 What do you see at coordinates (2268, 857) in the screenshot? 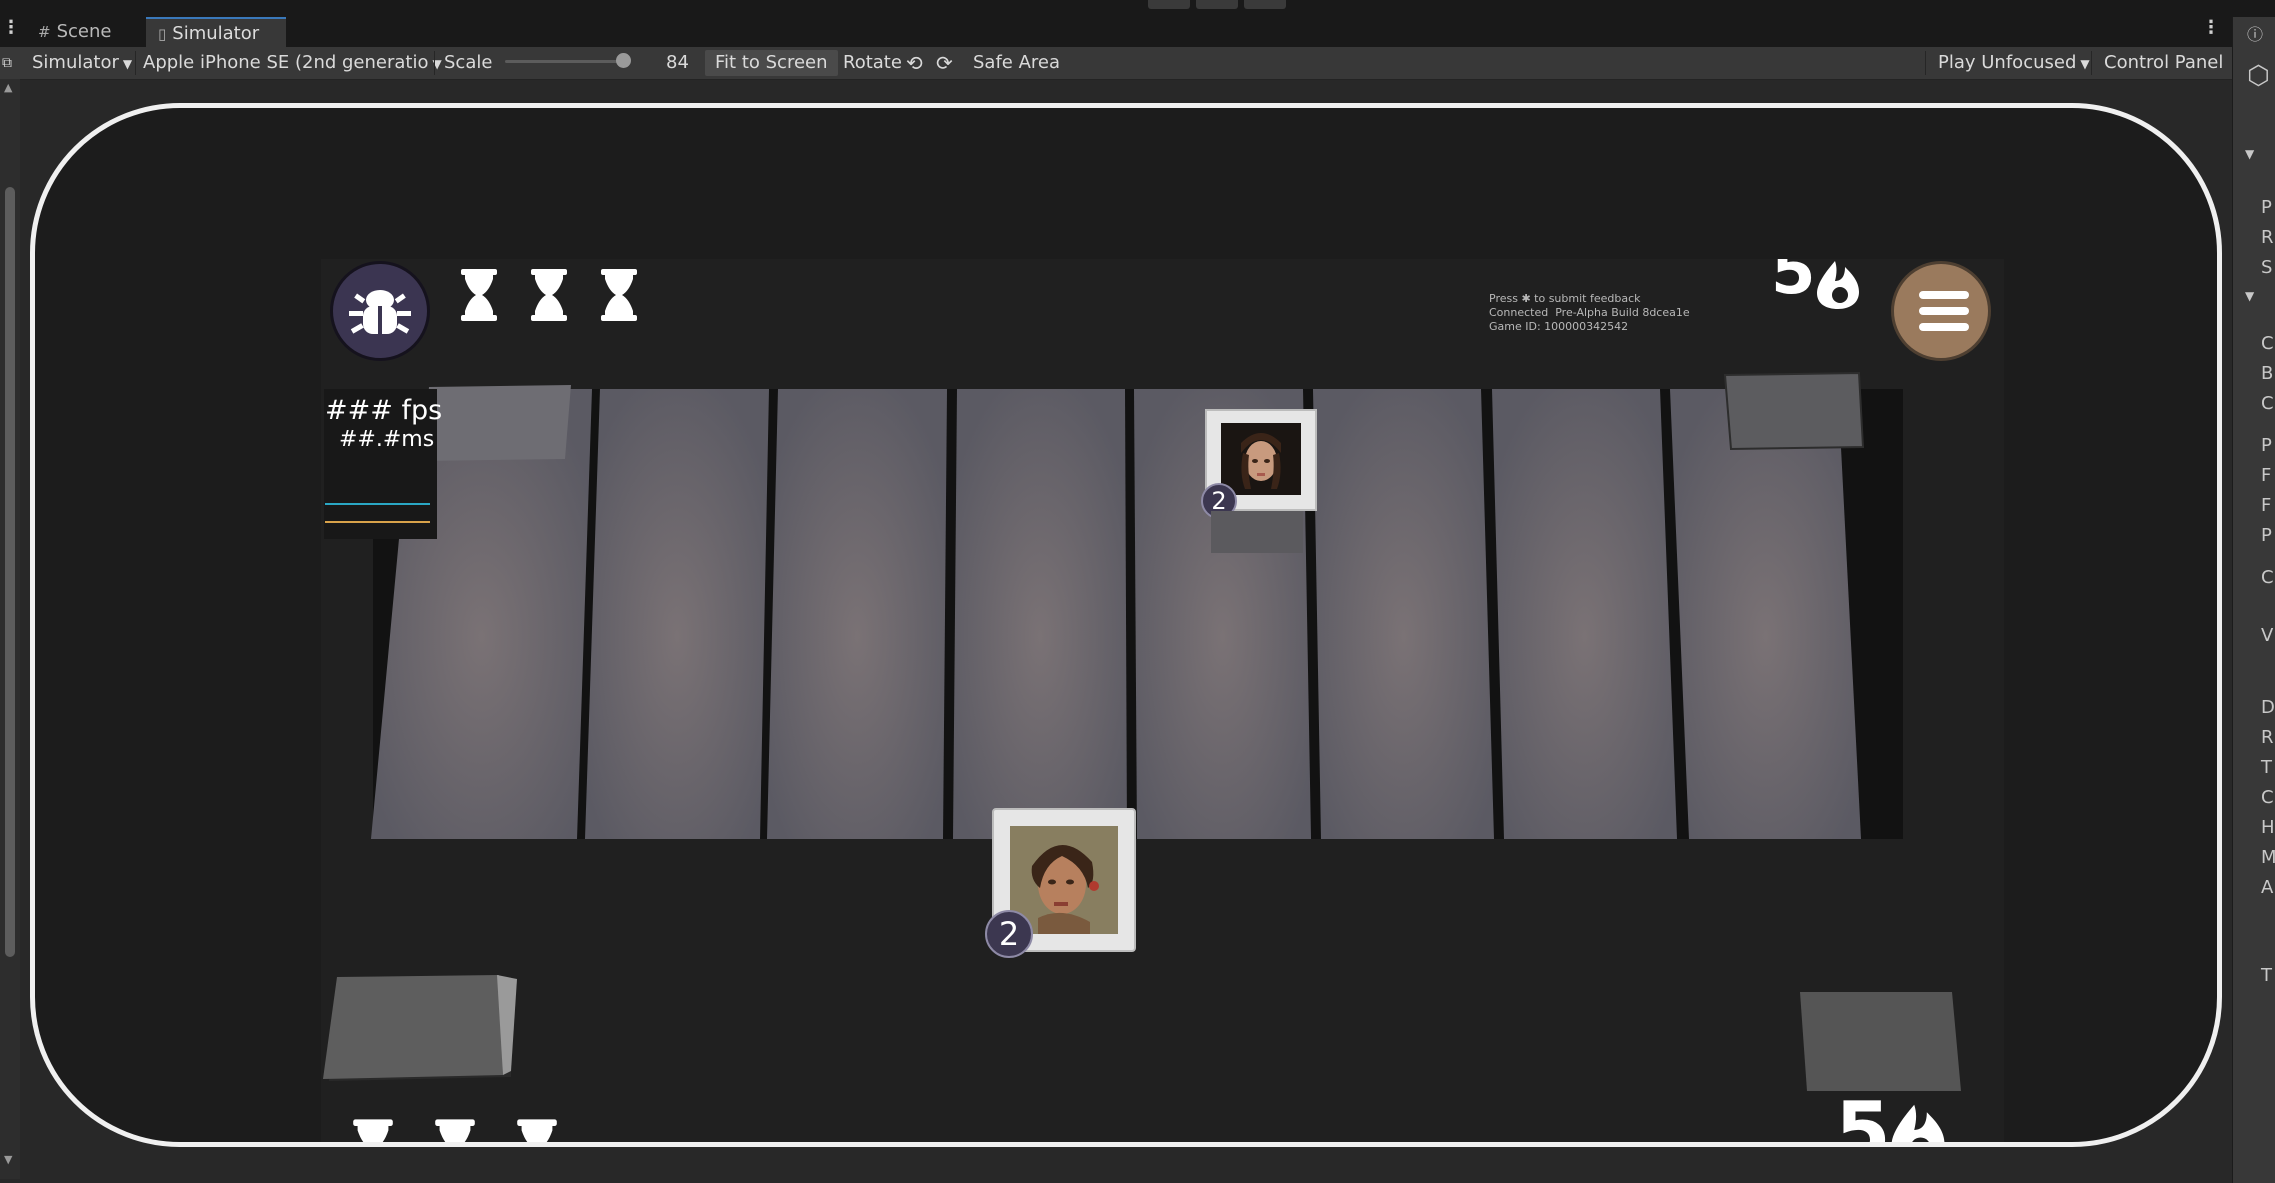
I see `inspector-field-label: M` at bounding box center [2268, 857].